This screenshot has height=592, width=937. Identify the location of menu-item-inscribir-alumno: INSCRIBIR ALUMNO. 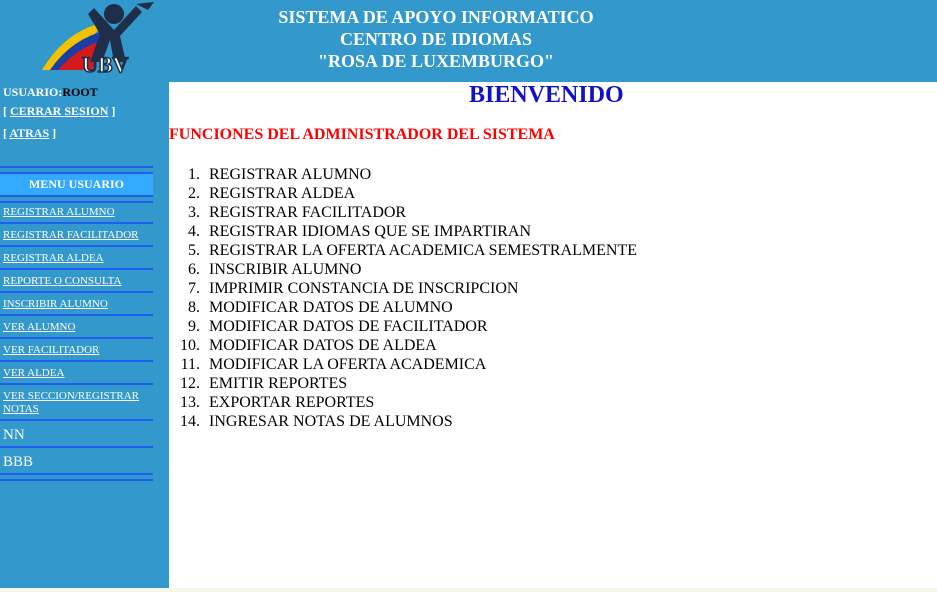
(76, 304).